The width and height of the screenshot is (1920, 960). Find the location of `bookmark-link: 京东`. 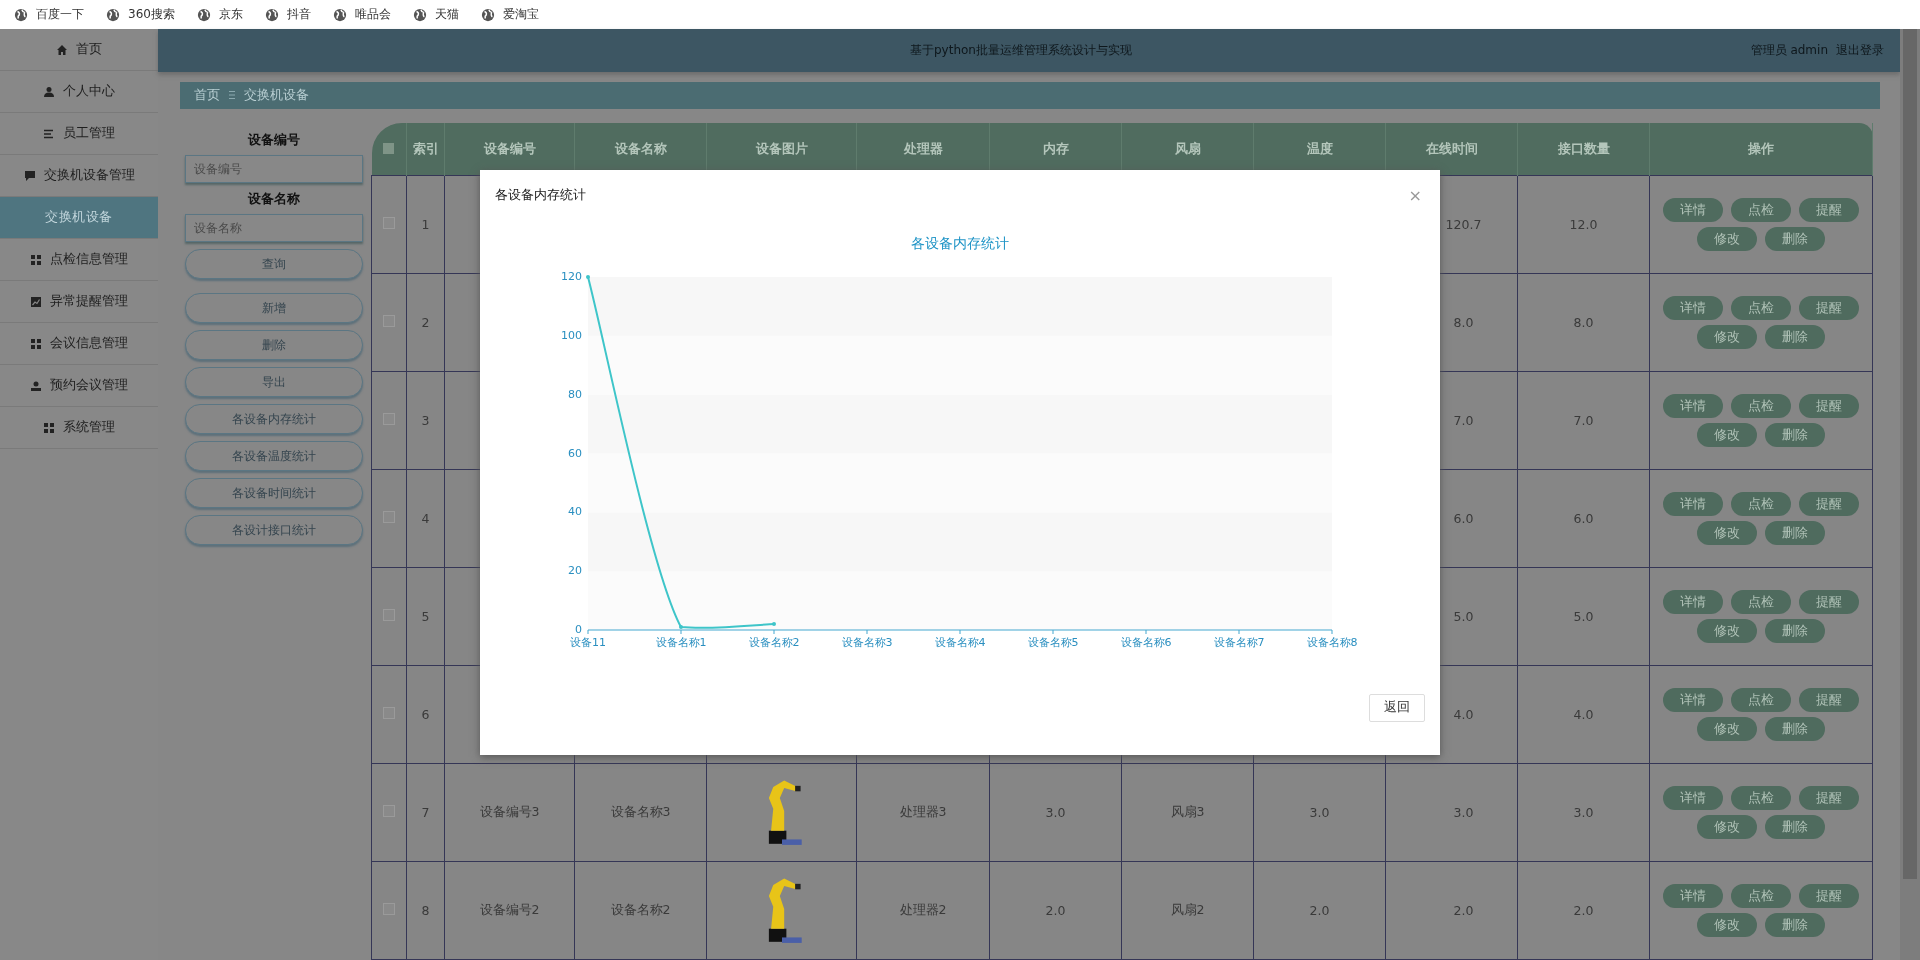

bookmark-link: 京东 is located at coordinates (219, 14).